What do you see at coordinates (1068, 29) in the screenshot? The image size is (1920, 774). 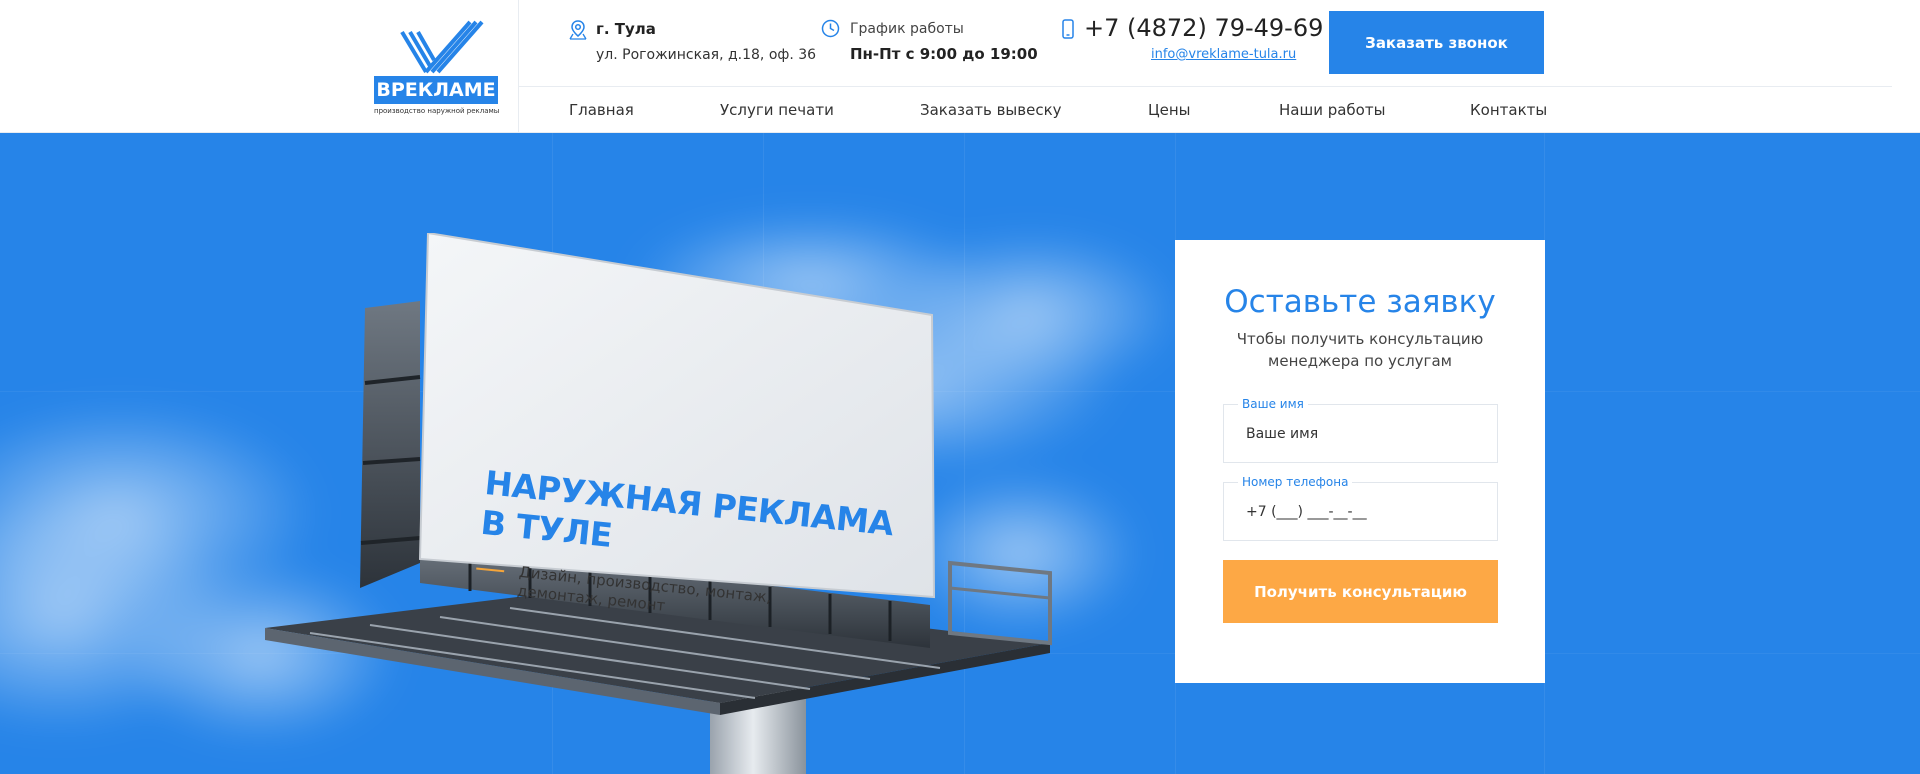 I see `phone-icon` at bounding box center [1068, 29].